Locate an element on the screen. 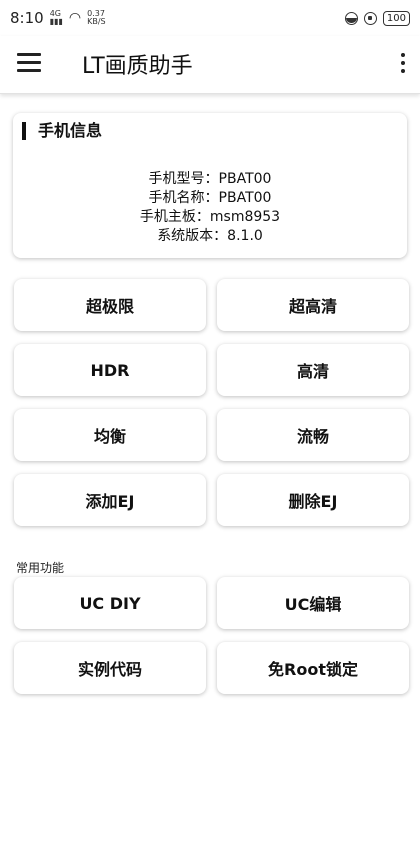  status-bar: 8:10 4G ▮▮▮ ◠ 0.37 KB/S 100 is located at coordinates (210, 18).